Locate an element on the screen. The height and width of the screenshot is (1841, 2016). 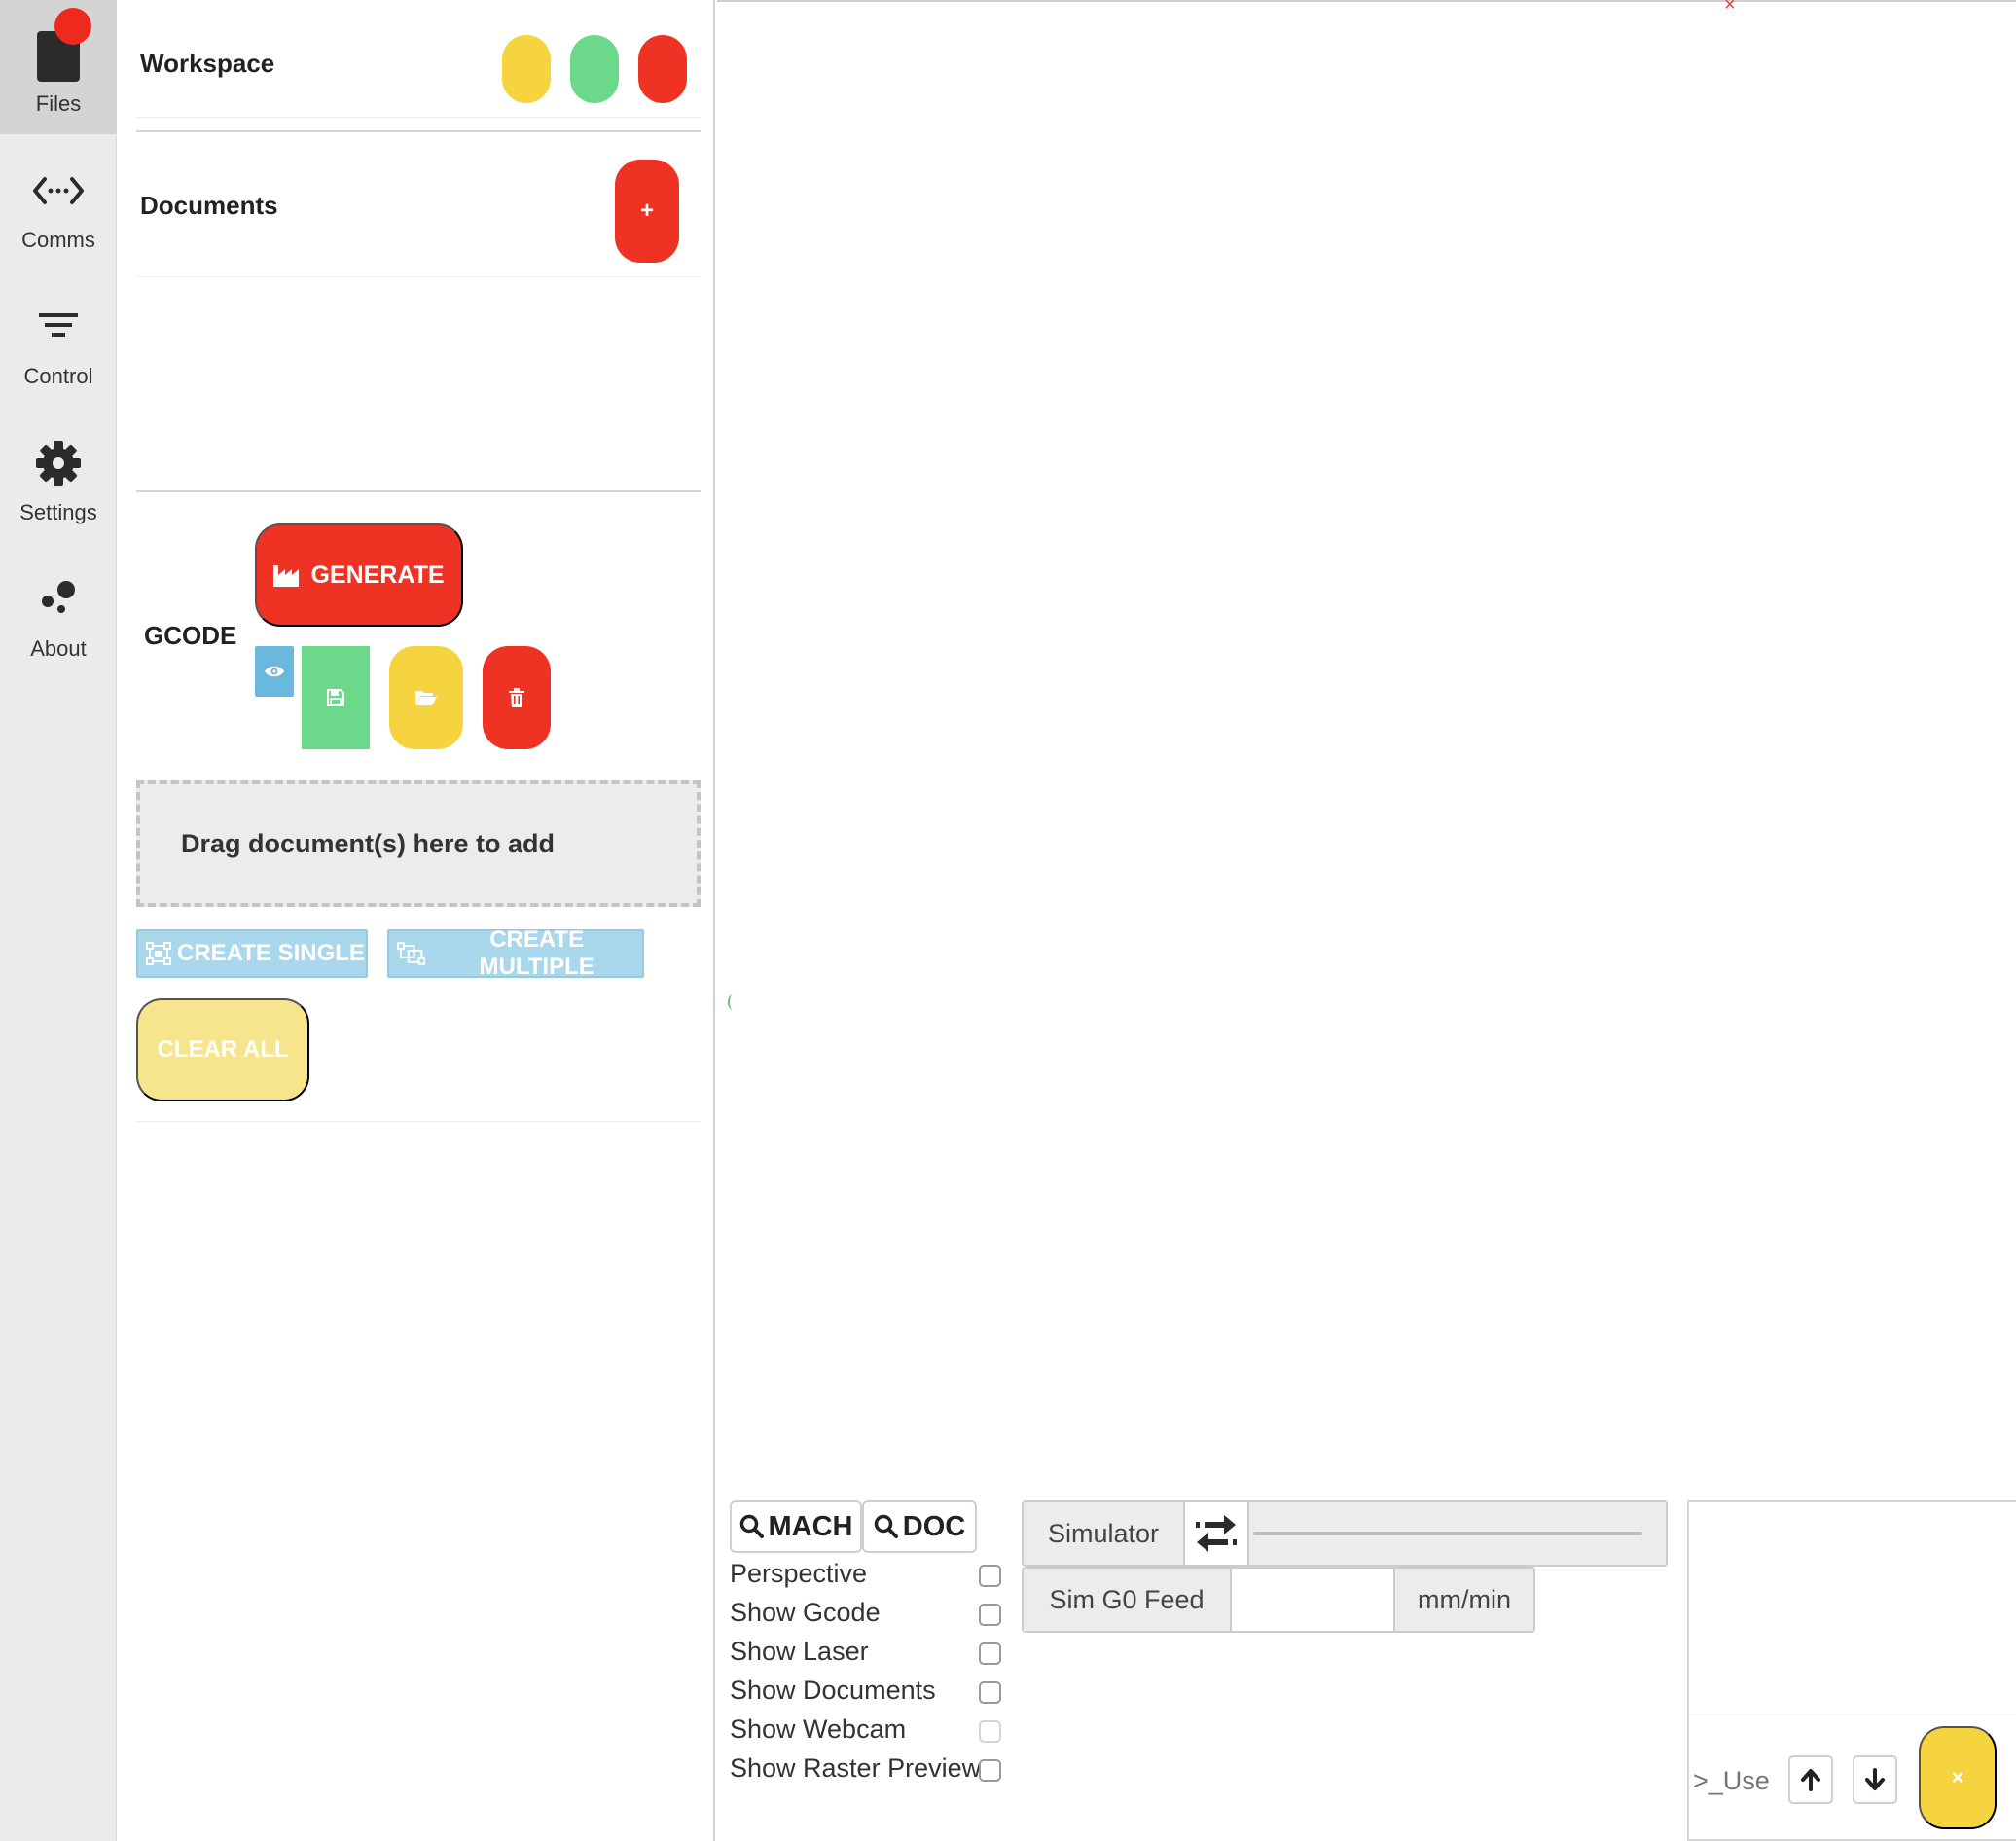
sidebar-item-about: About is located at coordinates (58, 612).